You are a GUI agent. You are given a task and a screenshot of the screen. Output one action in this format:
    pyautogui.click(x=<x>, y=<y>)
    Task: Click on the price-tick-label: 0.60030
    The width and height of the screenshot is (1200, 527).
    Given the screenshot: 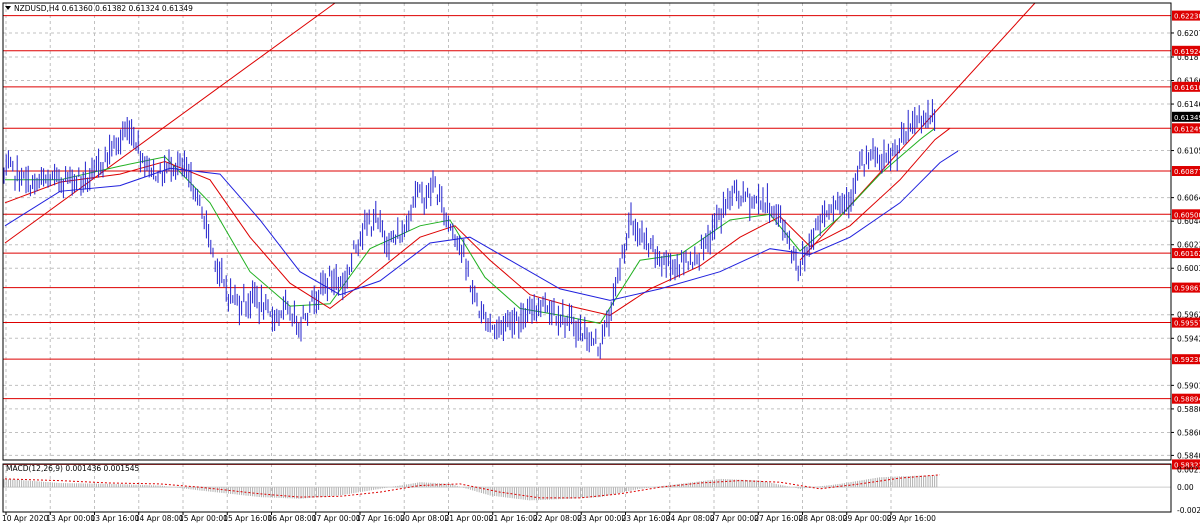 What is the action you would take?
    pyautogui.click(x=1188, y=268)
    